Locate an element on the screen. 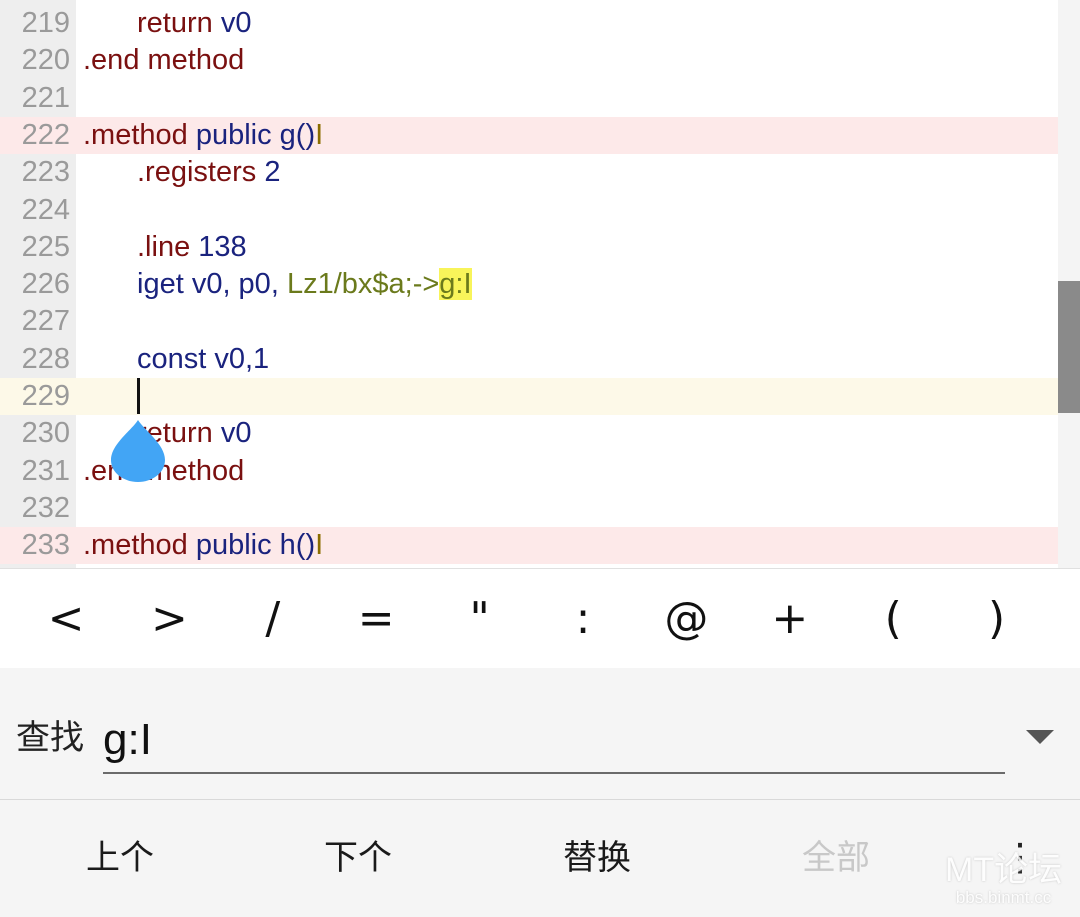 This screenshot has height=917, width=1080. line-number: 228 is located at coordinates (45, 358).